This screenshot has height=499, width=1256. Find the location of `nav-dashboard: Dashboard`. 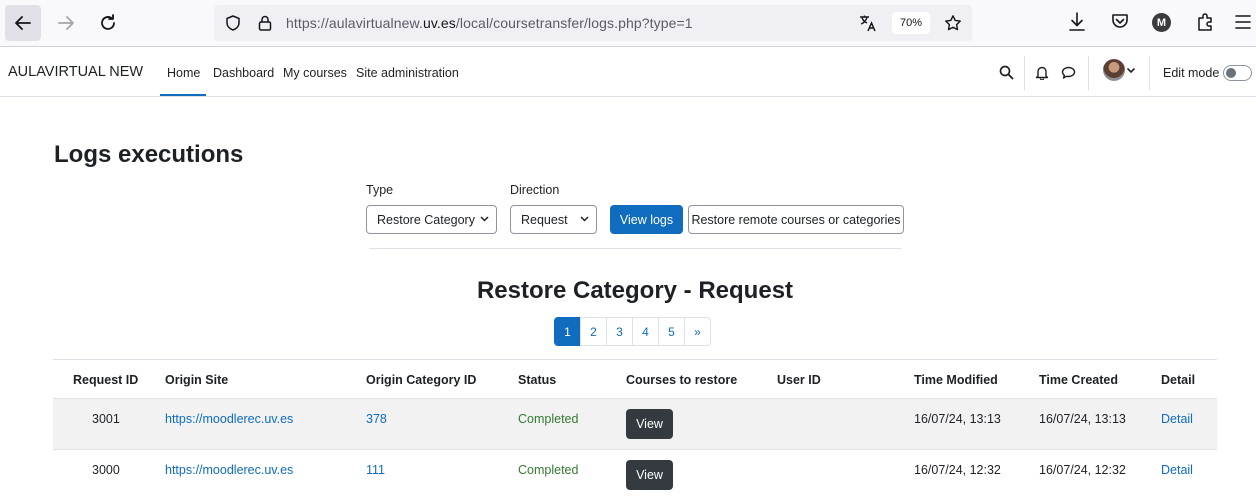

nav-dashboard: Dashboard is located at coordinates (243, 73).